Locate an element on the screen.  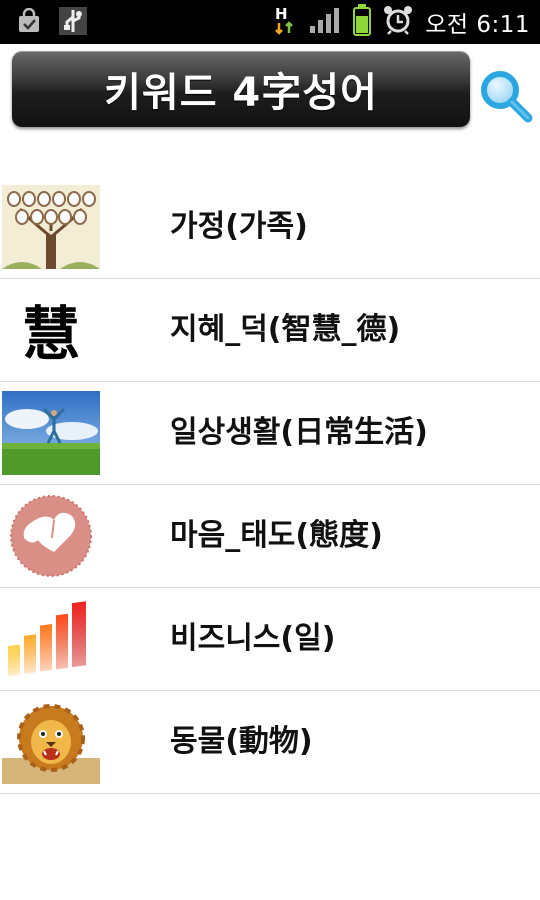
bar-chart-icon is located at coordinates (51, 639).